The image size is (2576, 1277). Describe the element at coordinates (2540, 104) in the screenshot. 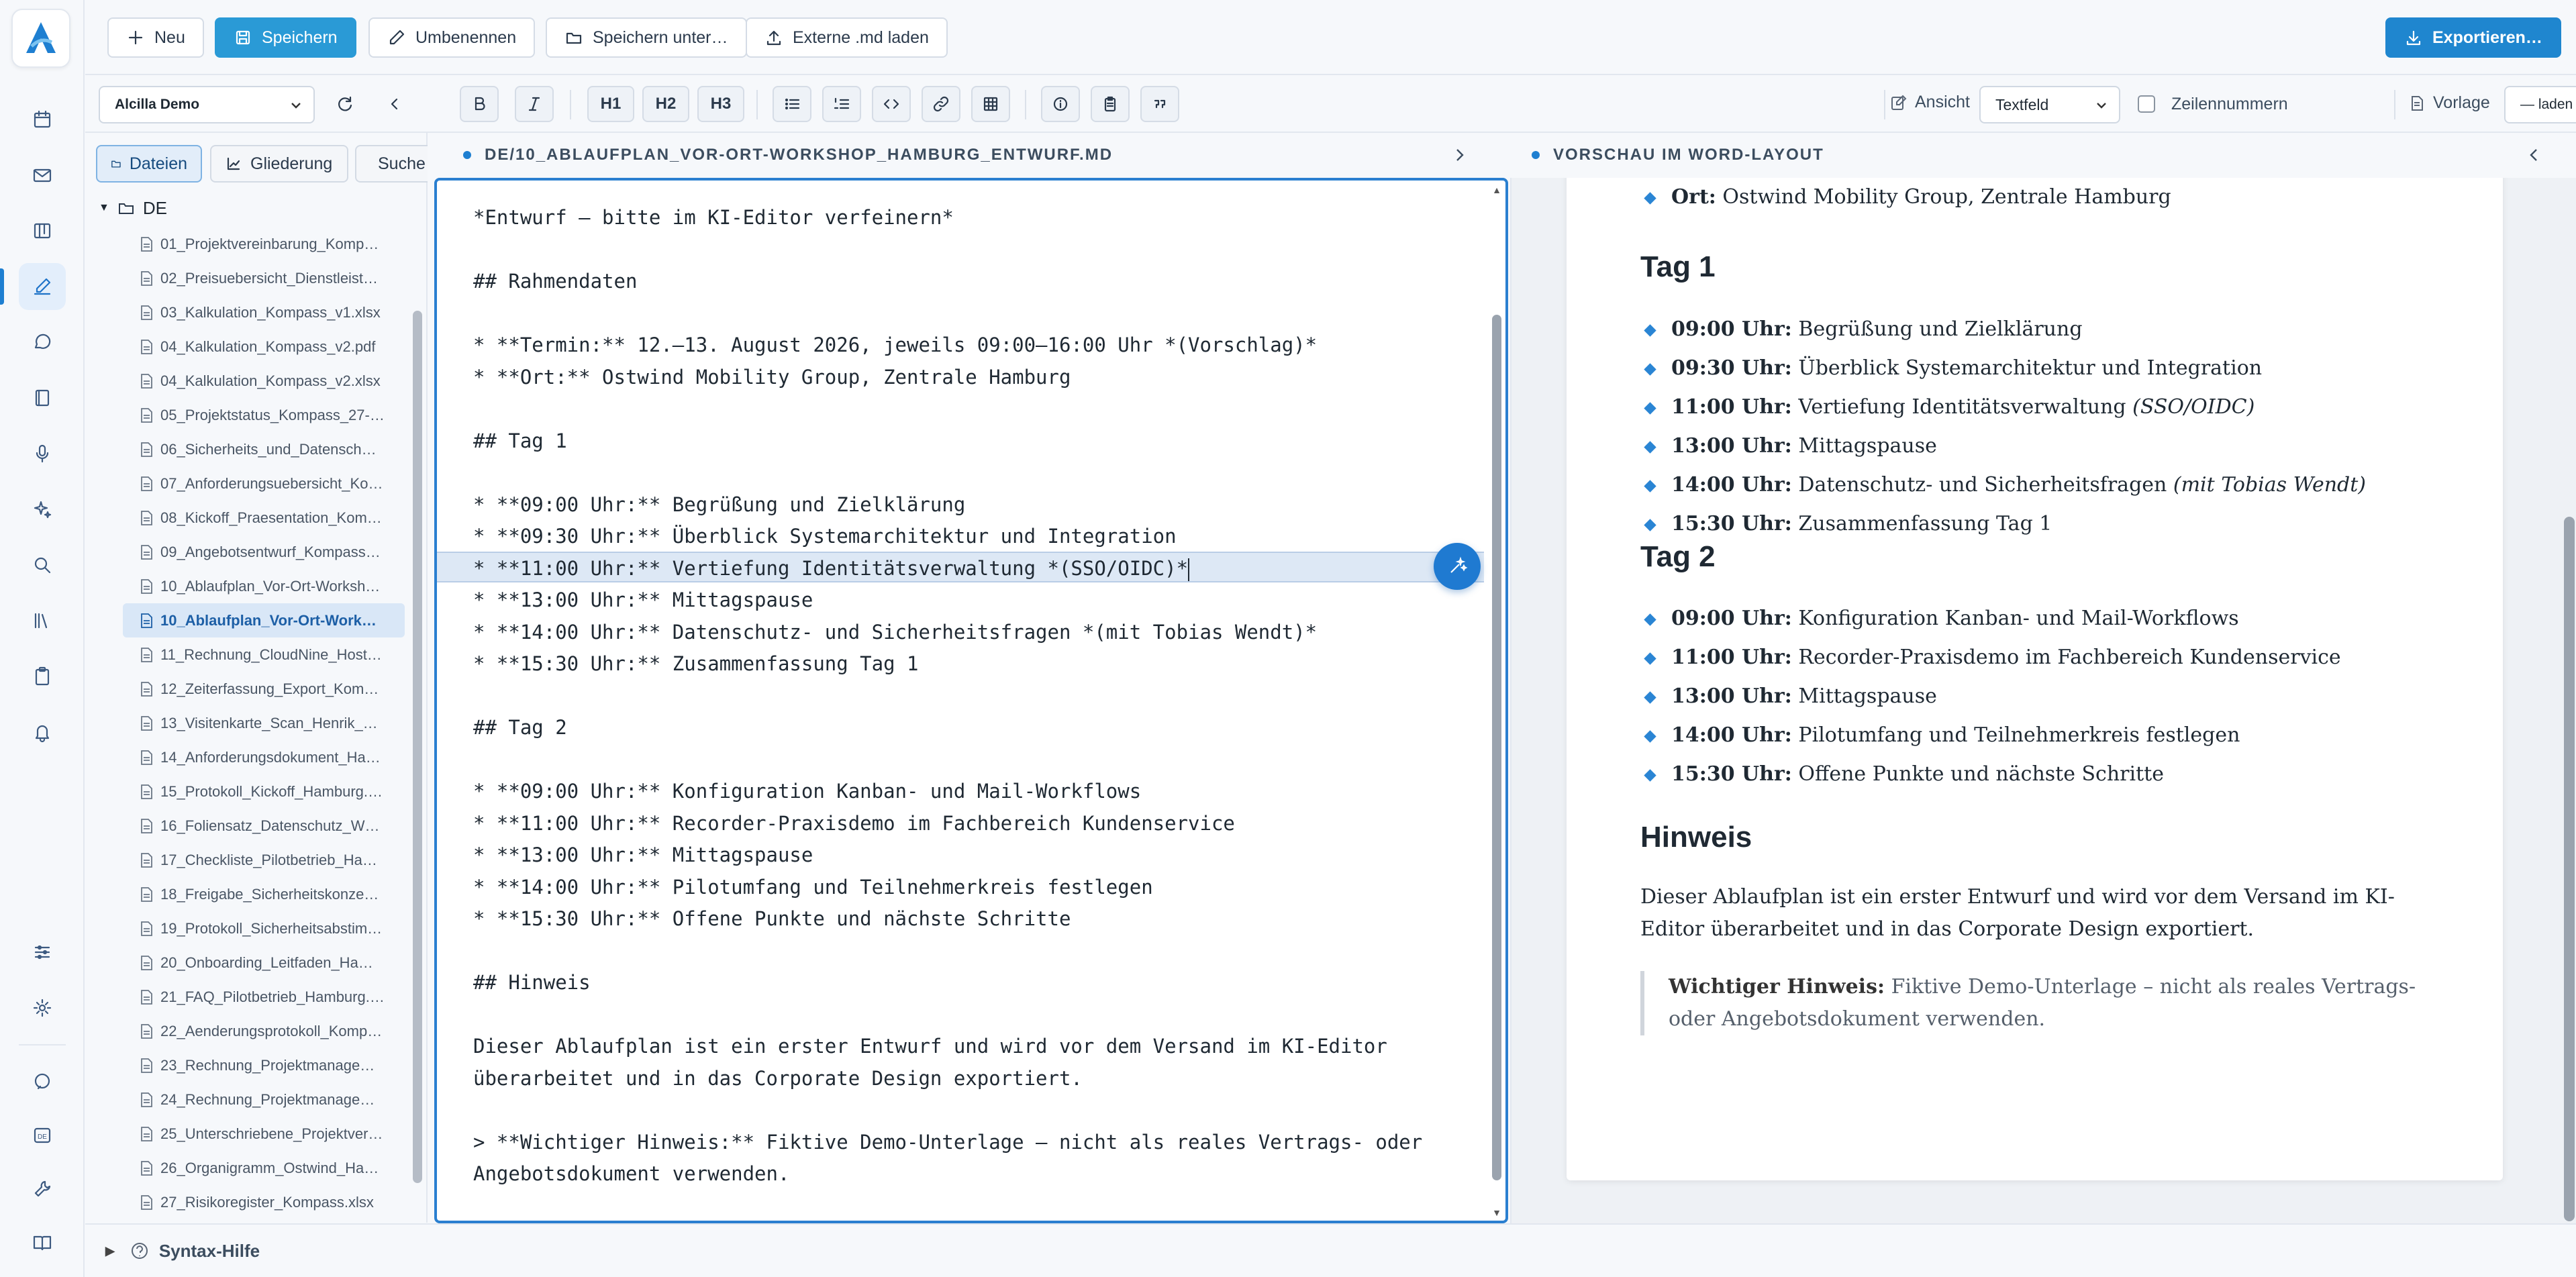

I see `template-select: — laden —` at that location.